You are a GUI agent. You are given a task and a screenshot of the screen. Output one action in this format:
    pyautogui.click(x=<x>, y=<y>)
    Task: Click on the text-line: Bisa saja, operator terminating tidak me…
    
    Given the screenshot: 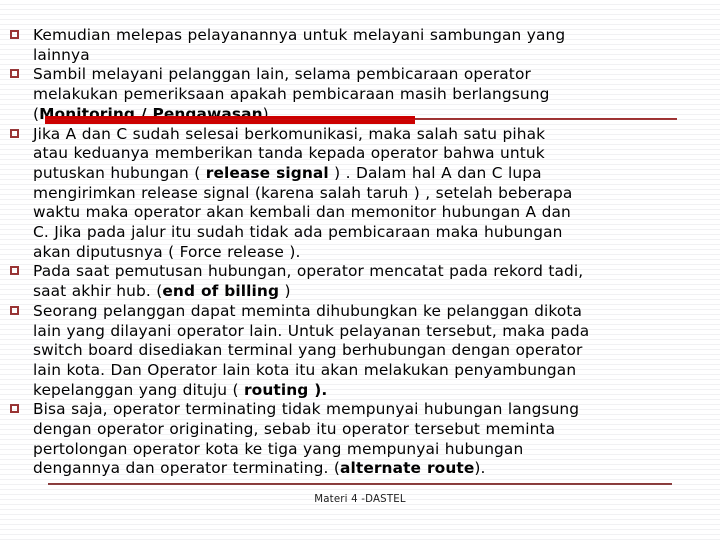 What is the action you would take?
    pyautogui.click(x=371, y=410)
    